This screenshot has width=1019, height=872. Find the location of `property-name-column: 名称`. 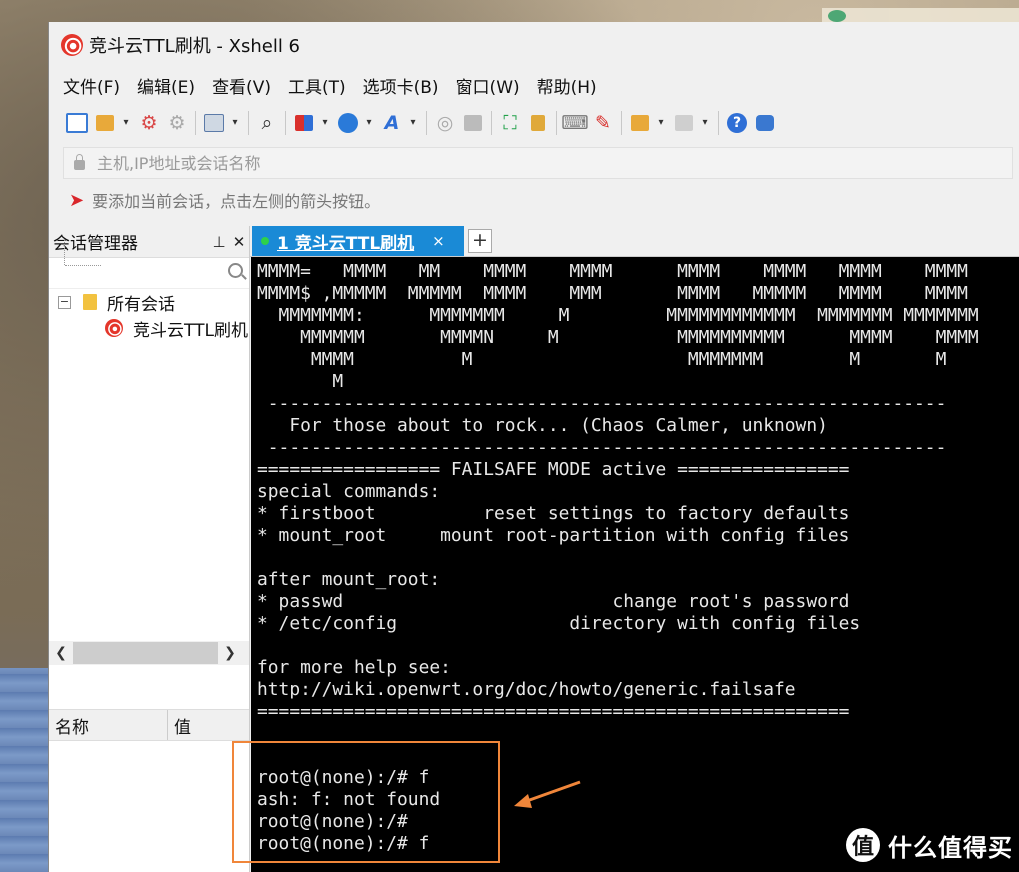

property-name-column: 名称 is located at coordinates (108, 725).